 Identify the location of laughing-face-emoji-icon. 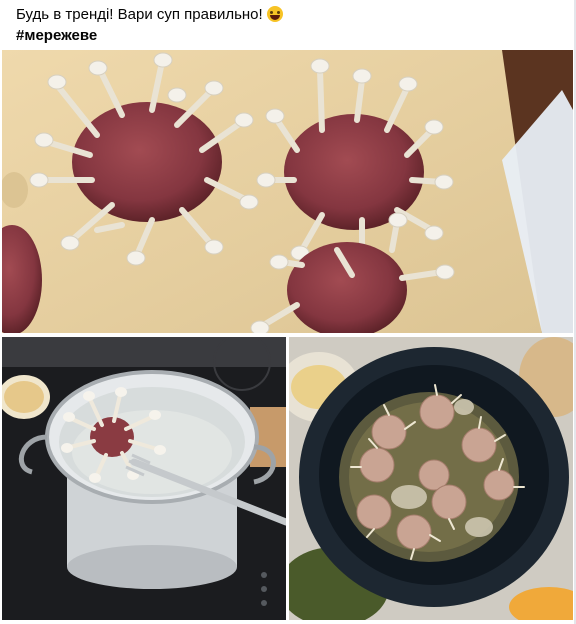
(274, 14).